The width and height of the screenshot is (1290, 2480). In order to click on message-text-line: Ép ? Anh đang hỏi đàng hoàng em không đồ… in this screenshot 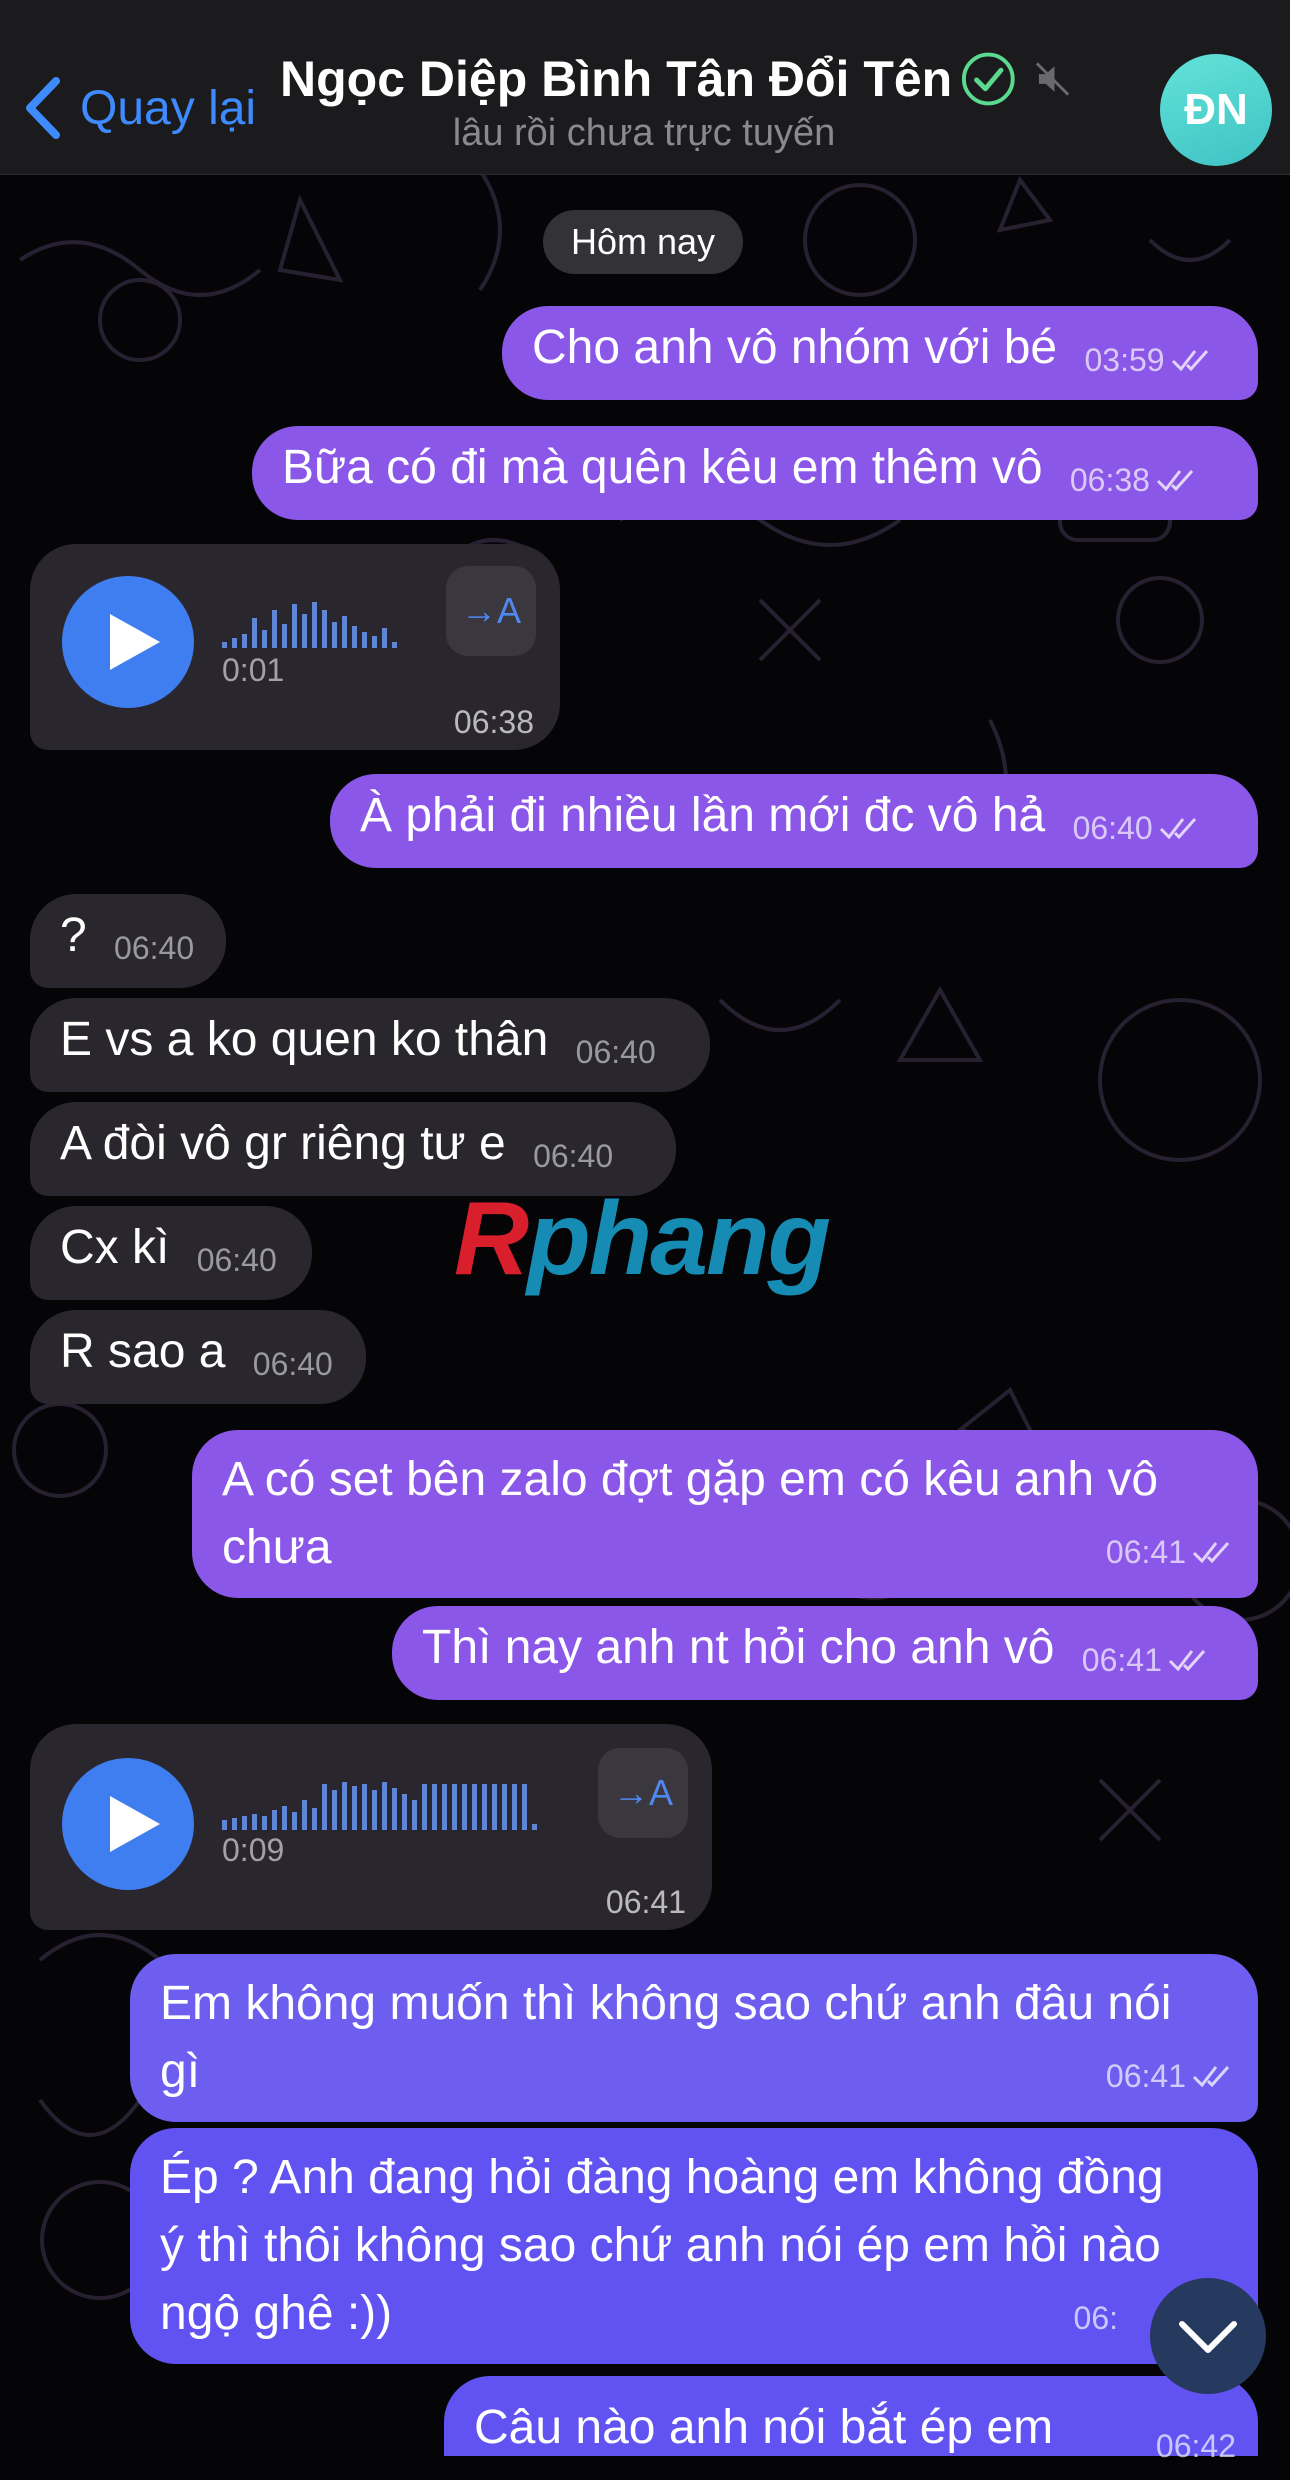, I will do `click(662, 2177)`.